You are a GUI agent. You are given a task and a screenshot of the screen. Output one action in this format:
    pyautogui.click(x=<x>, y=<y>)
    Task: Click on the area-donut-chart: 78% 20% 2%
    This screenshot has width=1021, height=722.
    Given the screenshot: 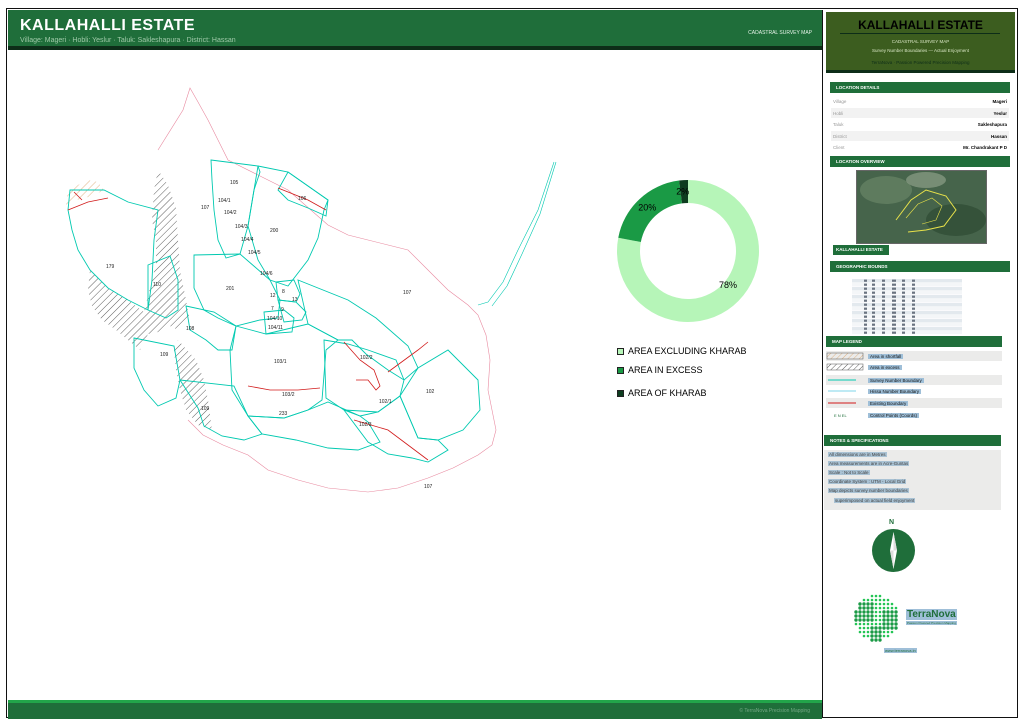 What is the action you would take?
    pyautogui.click(x=688, y=251)
    